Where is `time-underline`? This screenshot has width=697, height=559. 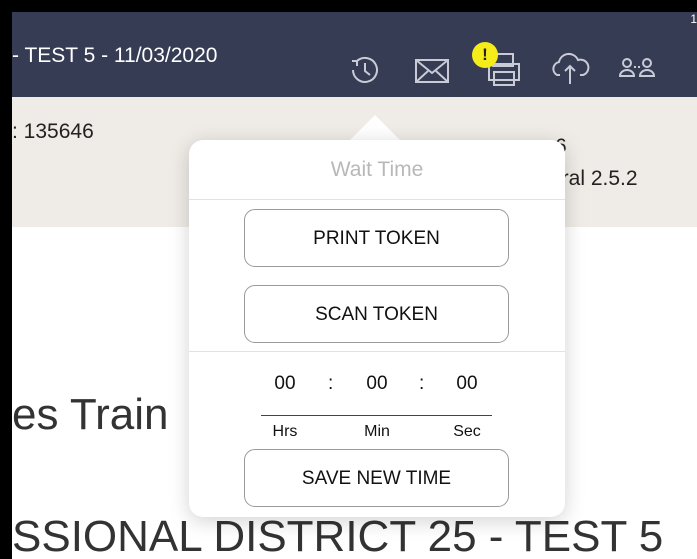
time-underline is located at coordinates (376, 415).